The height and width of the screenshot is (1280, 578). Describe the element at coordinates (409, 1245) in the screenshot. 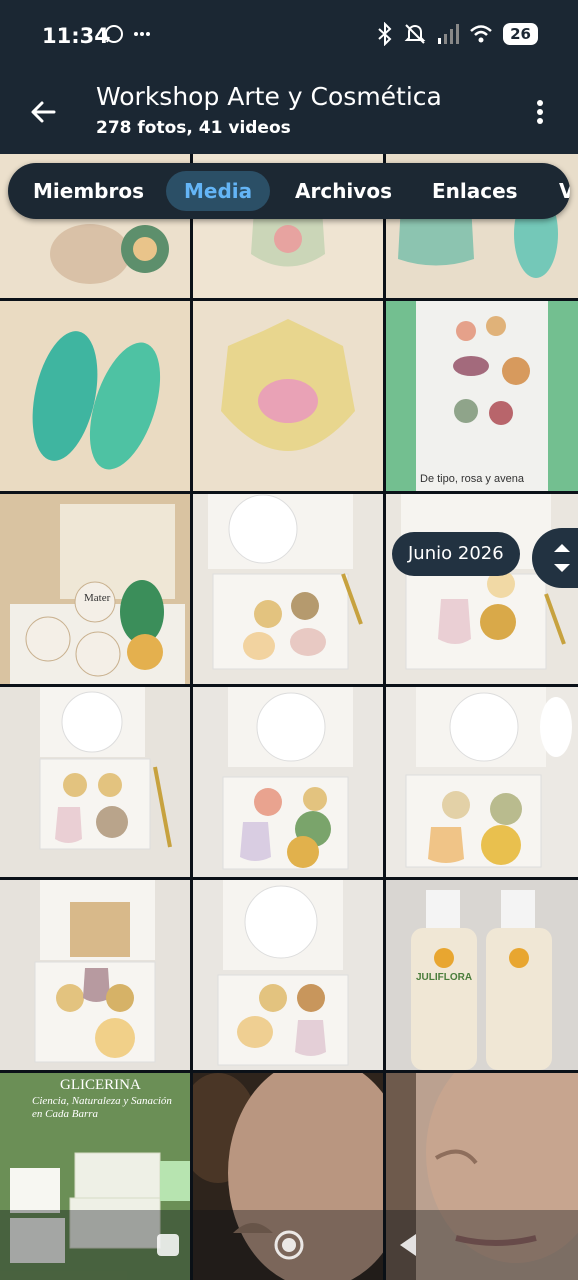

I see `back-triangle-icon` at that location.